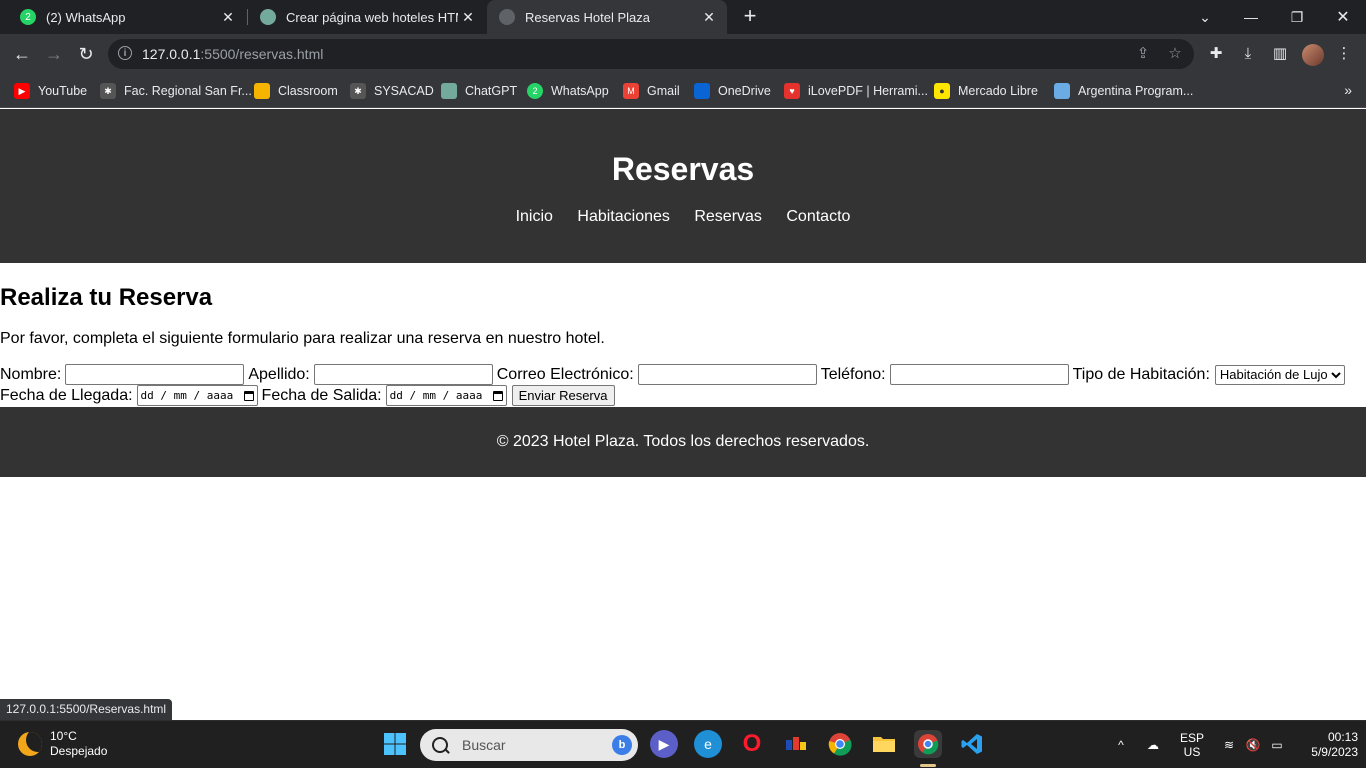  Describe the element at coordinates (279, 374) in the screenshot. I see `apellido-label: Apellido:` at that location.